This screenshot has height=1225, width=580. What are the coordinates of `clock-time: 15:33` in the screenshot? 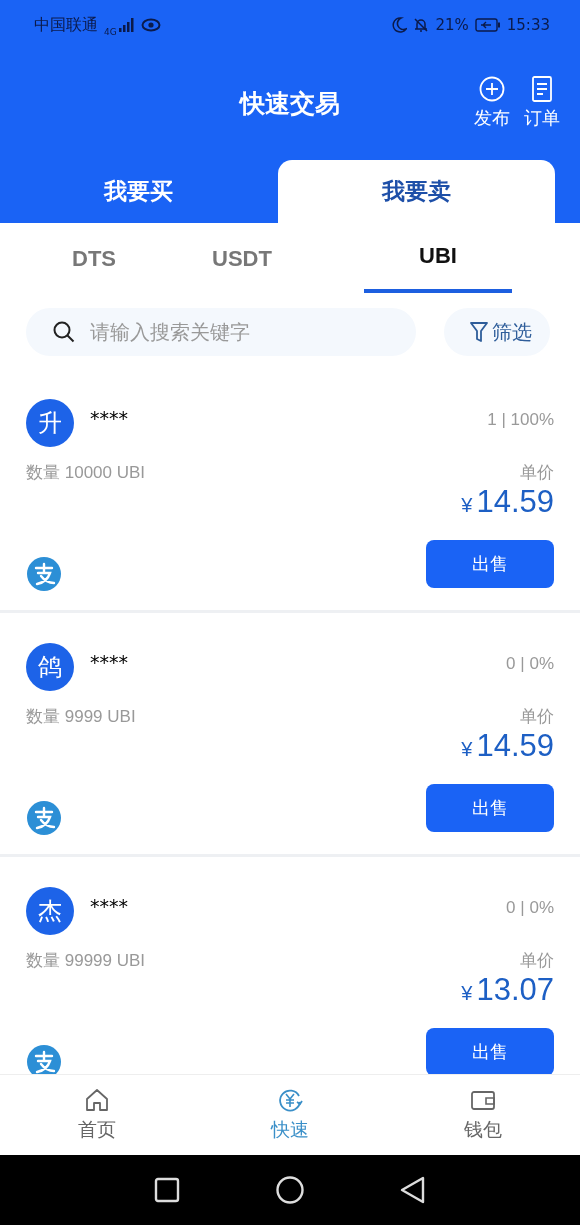 It's located at (528, 25).